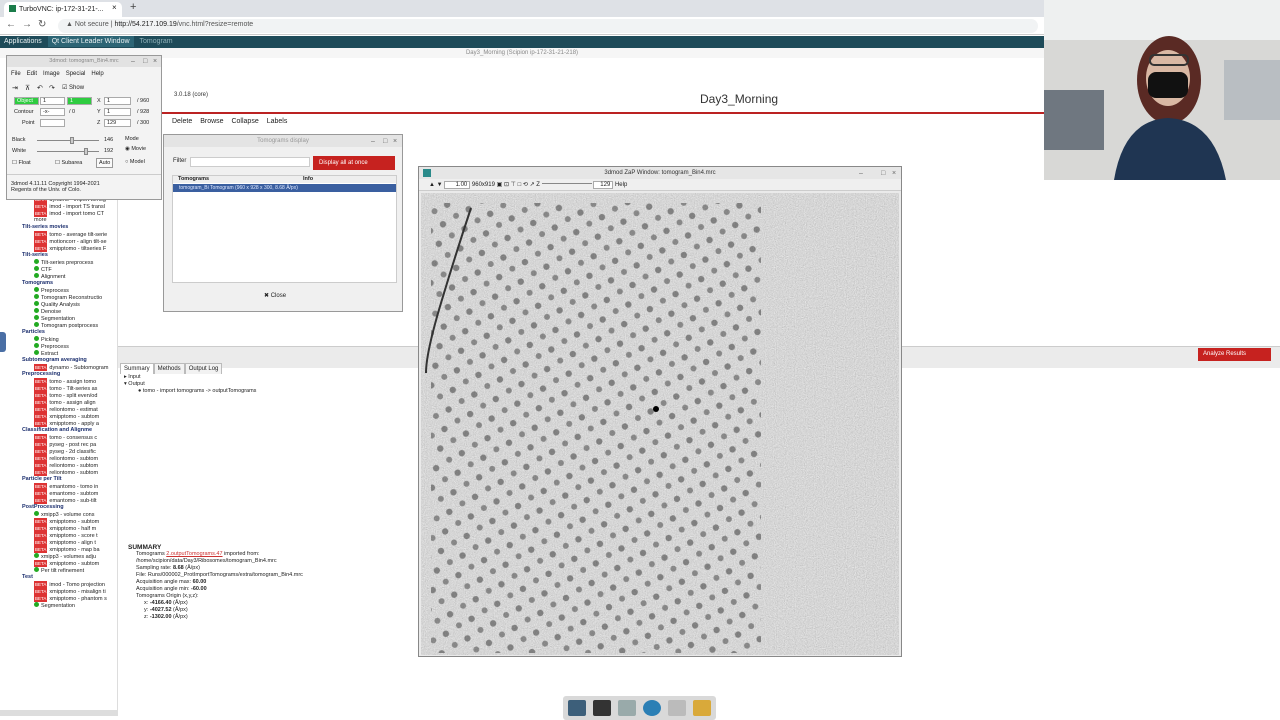 The width and height of the screenshot is (1280, 720). Describe the element at coordinates (48, 500) in the screenshot. I see `tree-item: BETA emantomo - sub-tilt` at that location.